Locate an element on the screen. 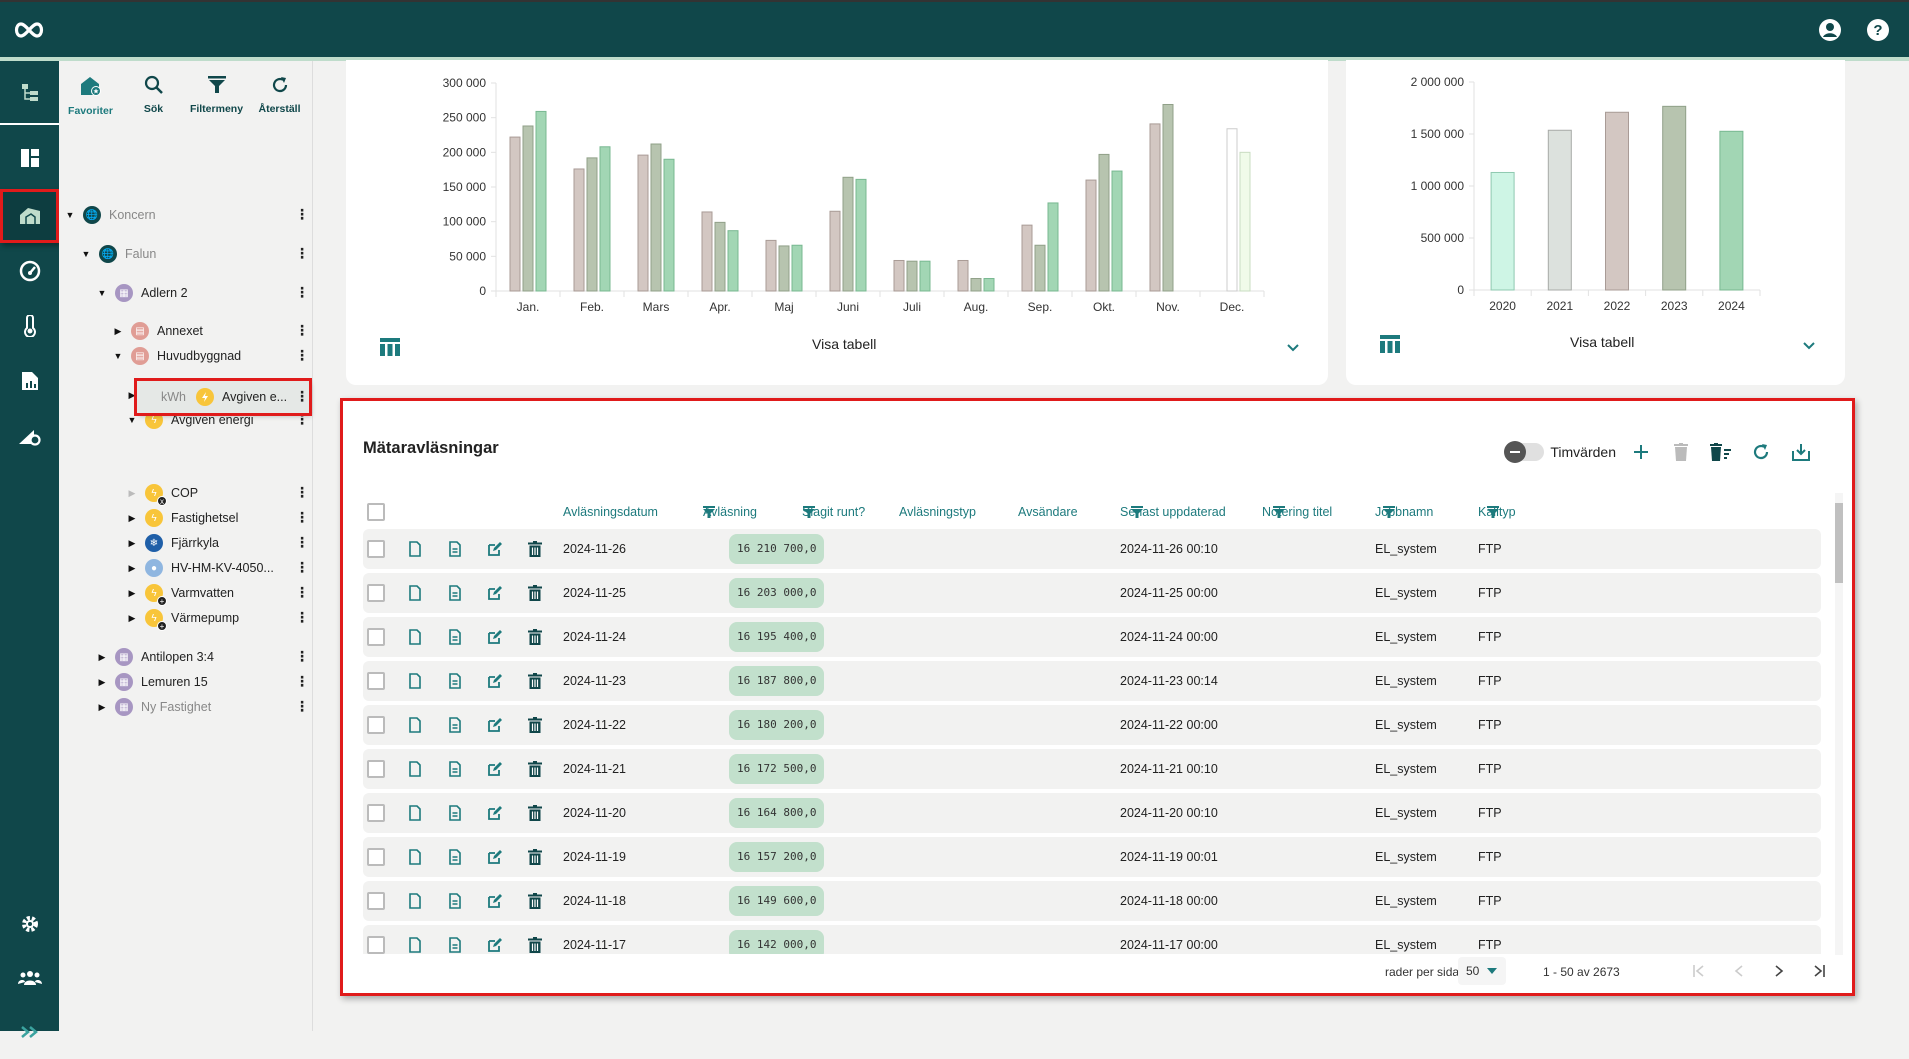 The height and width of the screenshot is (1059, 1909). bar-2024 is located at coordinates (1731, 210).